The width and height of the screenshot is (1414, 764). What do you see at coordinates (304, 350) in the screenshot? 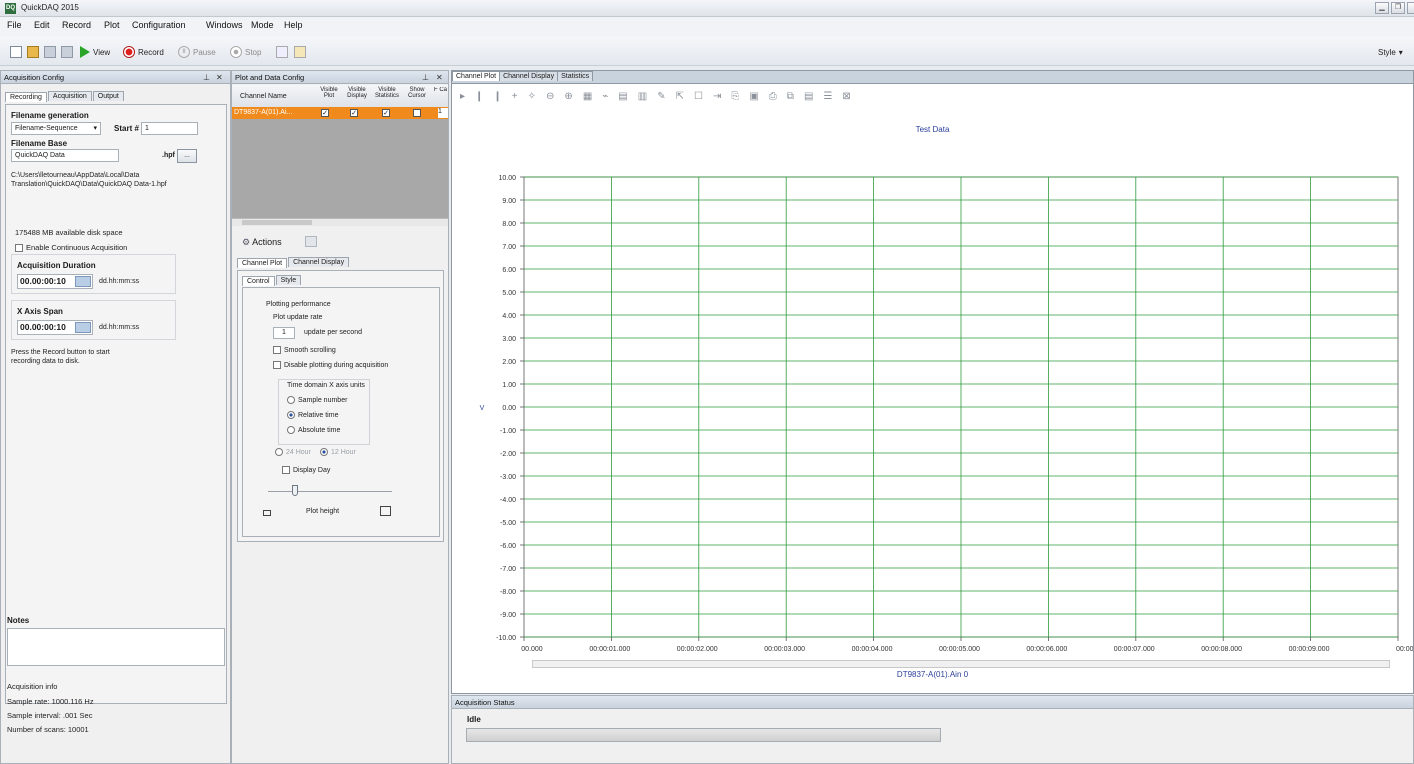
I see `smooth-scrolling-checkbox: Smooth scrolling` at bounding box center [304, 350].